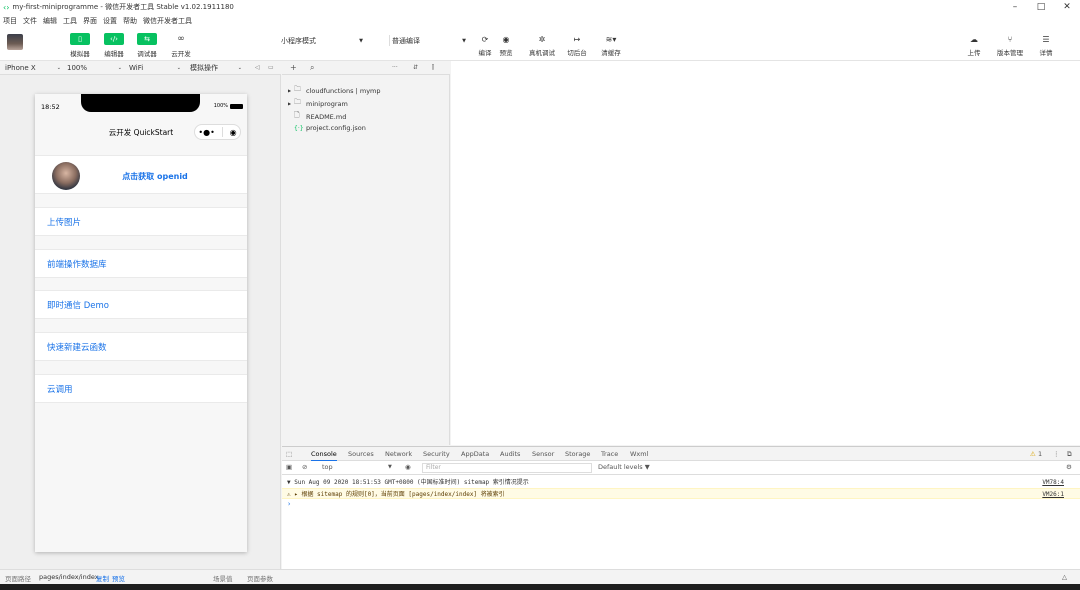  What do you see at coordinates (102, 578) in the screenshot?
I see `copy-link: 复制` at bounding box center [102, 578].